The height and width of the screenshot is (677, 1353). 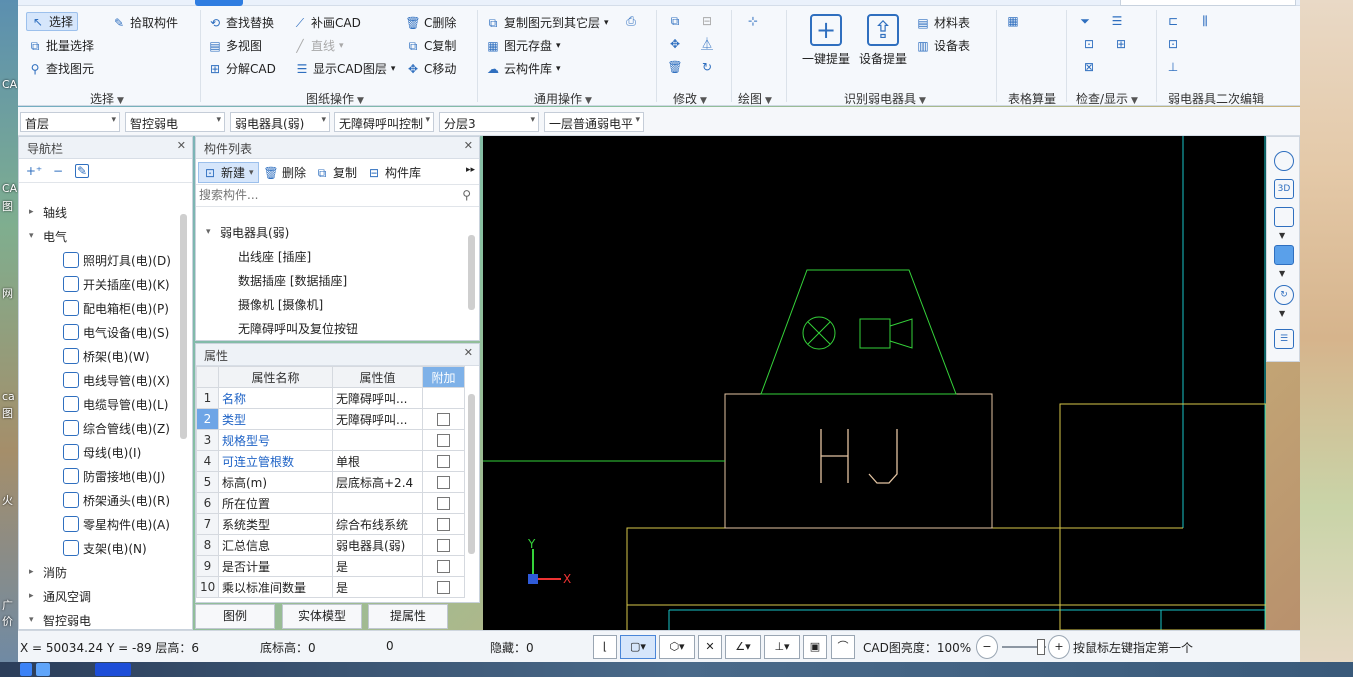 I want to click on delete-button: 🗑 删除, so click(x=284, y=172).